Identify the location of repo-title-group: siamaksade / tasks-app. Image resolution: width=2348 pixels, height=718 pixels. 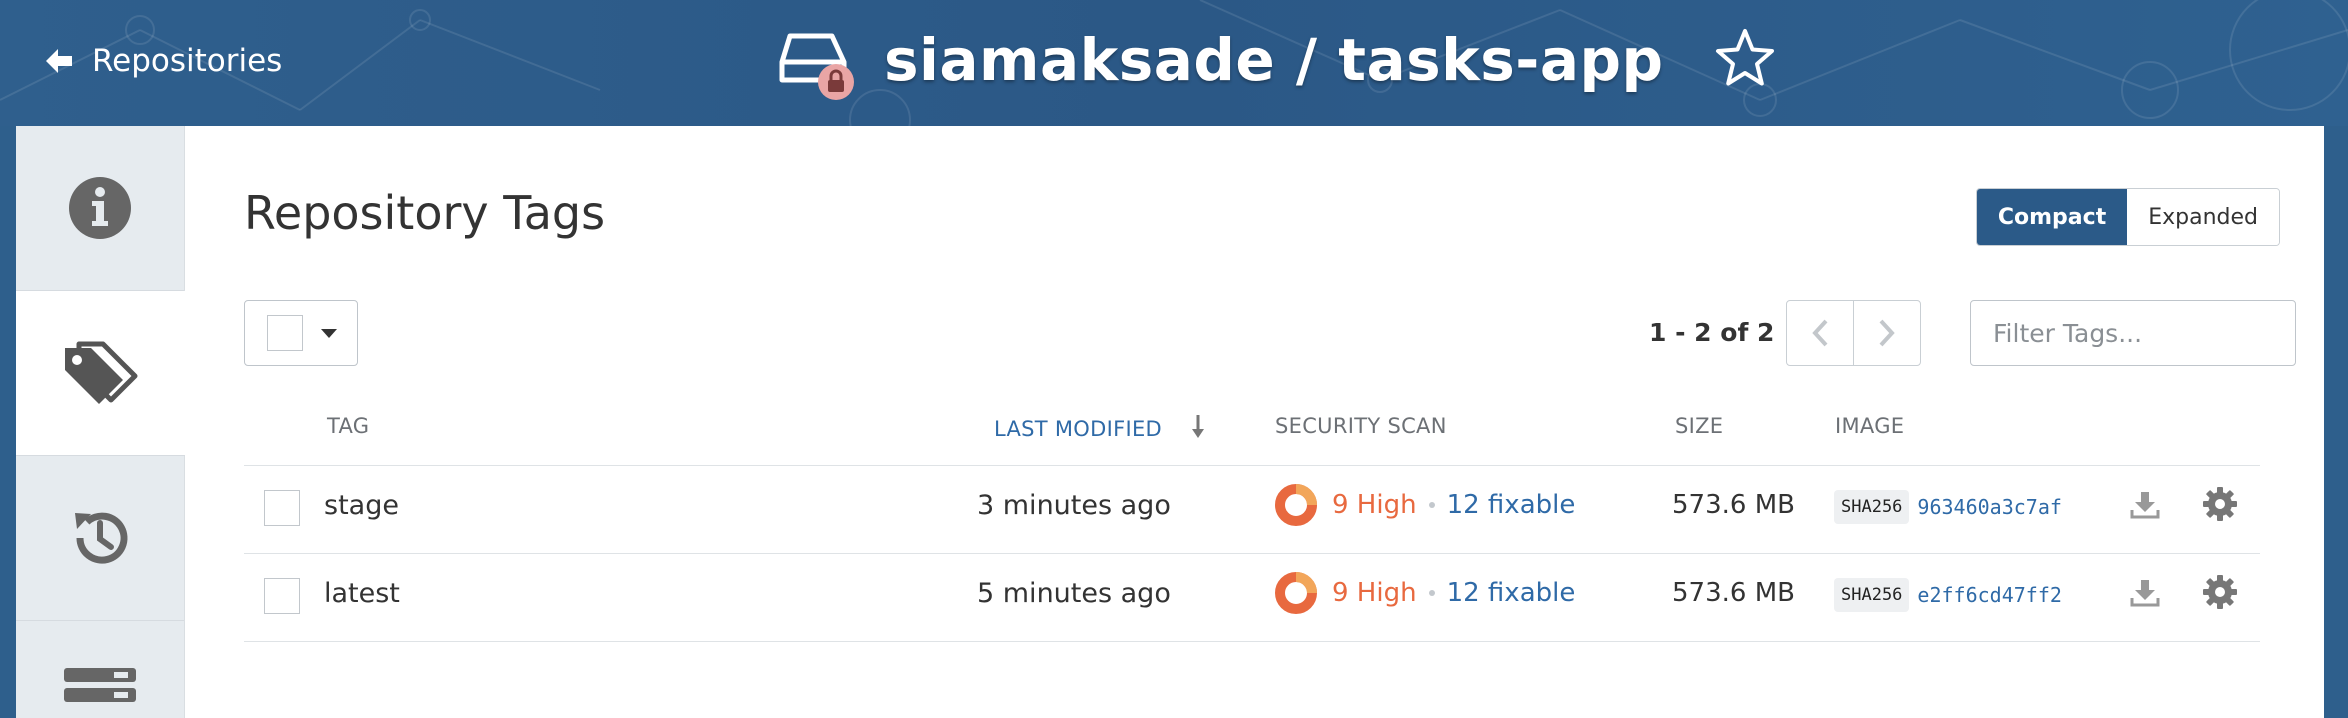
(1277, 60).